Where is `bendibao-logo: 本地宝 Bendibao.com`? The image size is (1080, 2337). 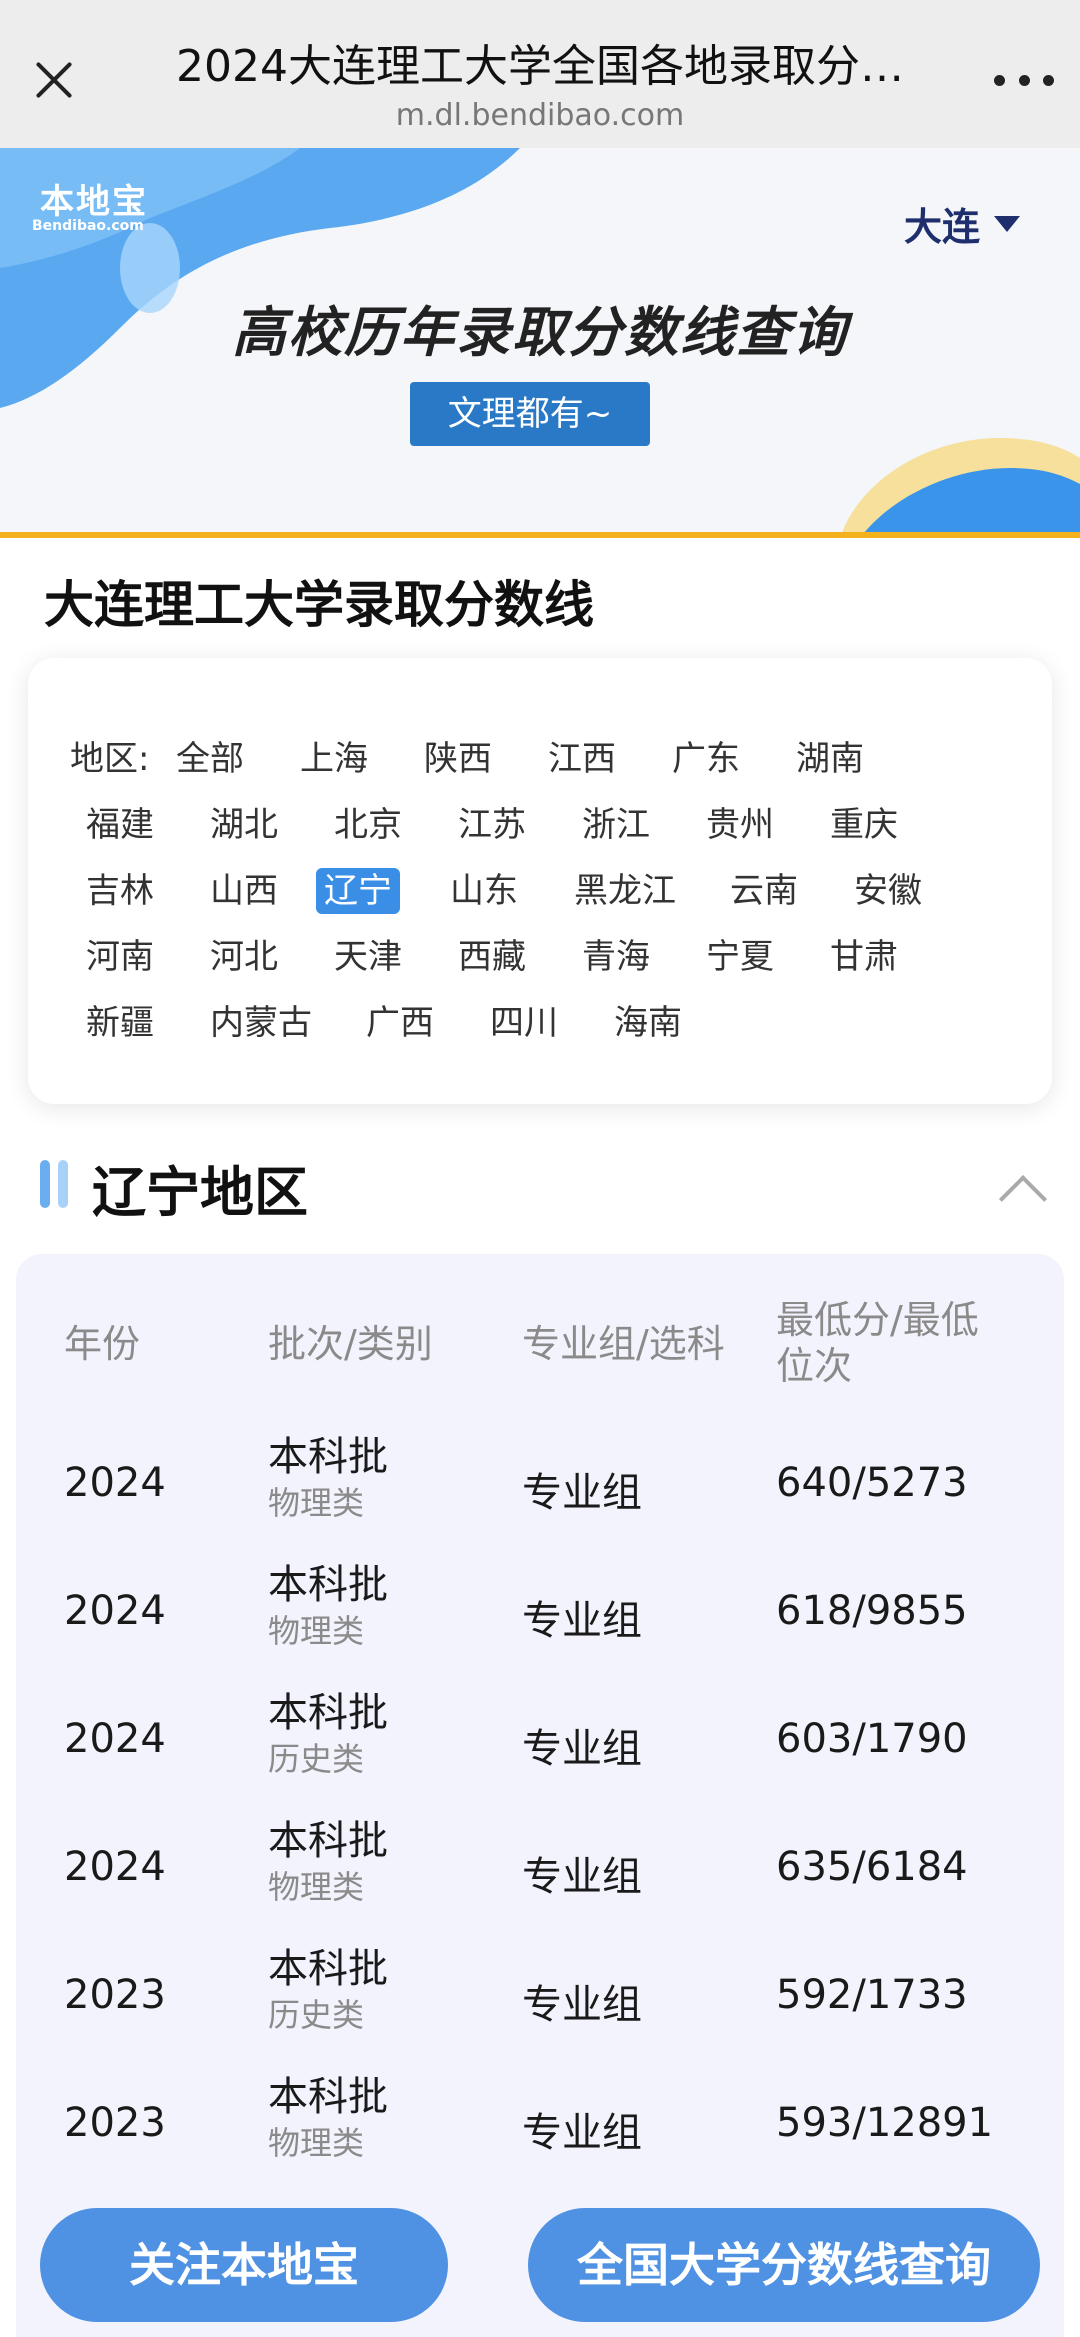
bendibao-logo: 本地宝 Bendibao.com is located at coordinates (90, 208).